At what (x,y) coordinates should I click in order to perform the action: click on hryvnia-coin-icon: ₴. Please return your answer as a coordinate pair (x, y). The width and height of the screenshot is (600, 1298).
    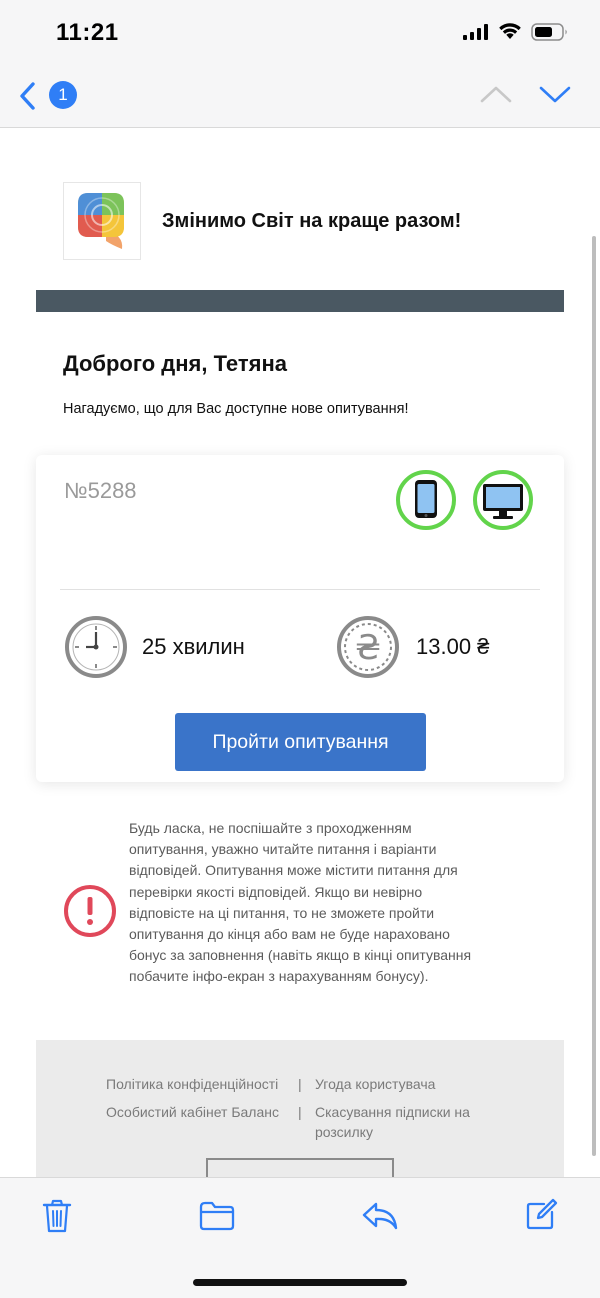
    Looking at the image, I should click on (368, 649).